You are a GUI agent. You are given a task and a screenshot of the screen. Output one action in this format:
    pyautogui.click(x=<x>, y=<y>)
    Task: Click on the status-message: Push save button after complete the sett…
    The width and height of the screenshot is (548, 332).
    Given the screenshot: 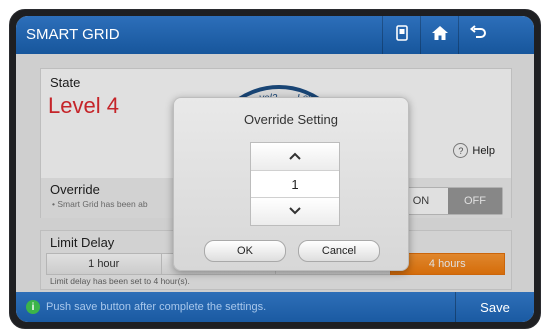 What is the action you would take?
    pyautogui.click(x=156, y=307)
    